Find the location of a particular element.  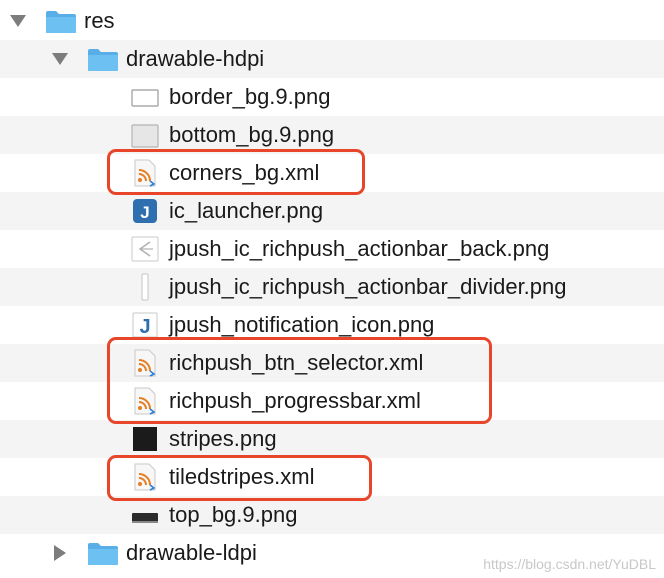

launcher-j-icon: J is located at coordinates (145, 211).